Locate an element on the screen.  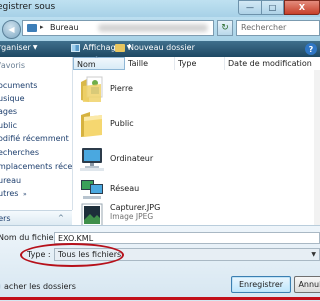
hide-folders-toggle: acher les dossiers is located at coordinates (38, 286).